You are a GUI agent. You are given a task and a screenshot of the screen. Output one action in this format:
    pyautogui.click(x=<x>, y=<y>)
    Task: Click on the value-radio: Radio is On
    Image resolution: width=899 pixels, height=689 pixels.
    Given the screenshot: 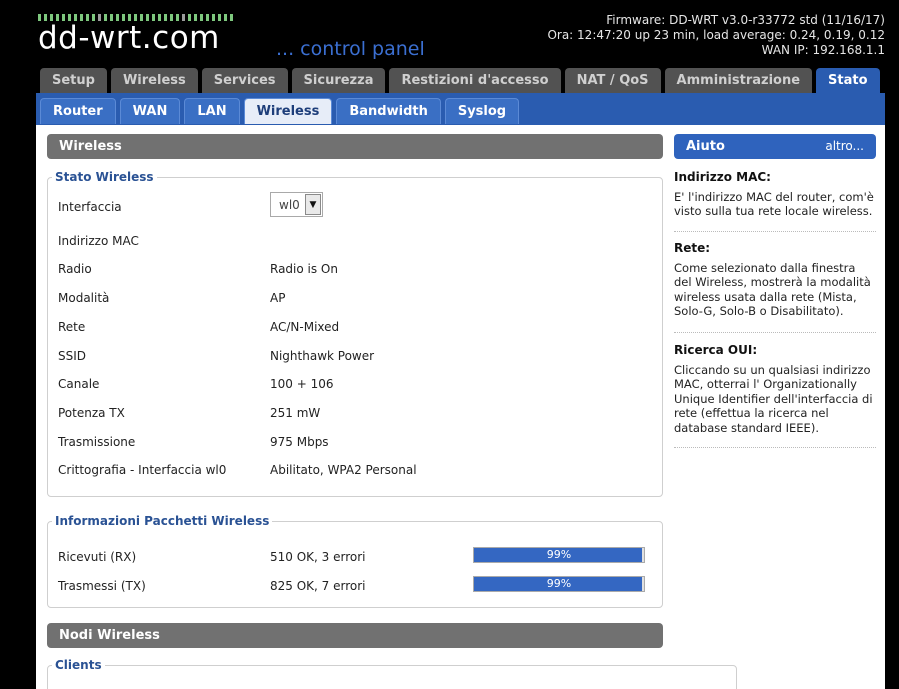 What is the action you would take?
    pyautogui.click(x=304, y=269)
    